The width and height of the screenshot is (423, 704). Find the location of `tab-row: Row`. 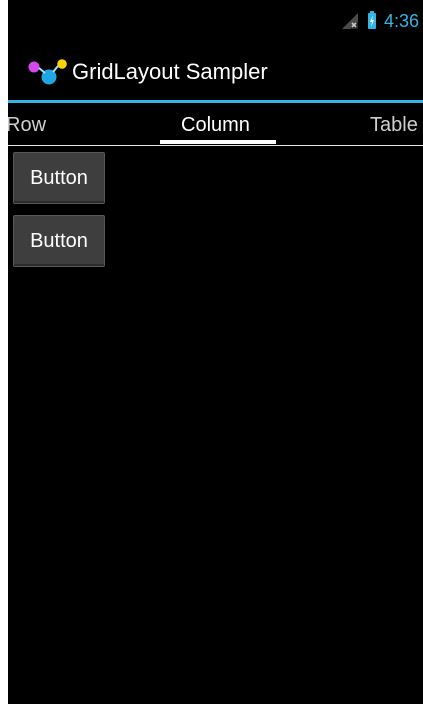

tab-row: Row is located at coordinates (27, 124).